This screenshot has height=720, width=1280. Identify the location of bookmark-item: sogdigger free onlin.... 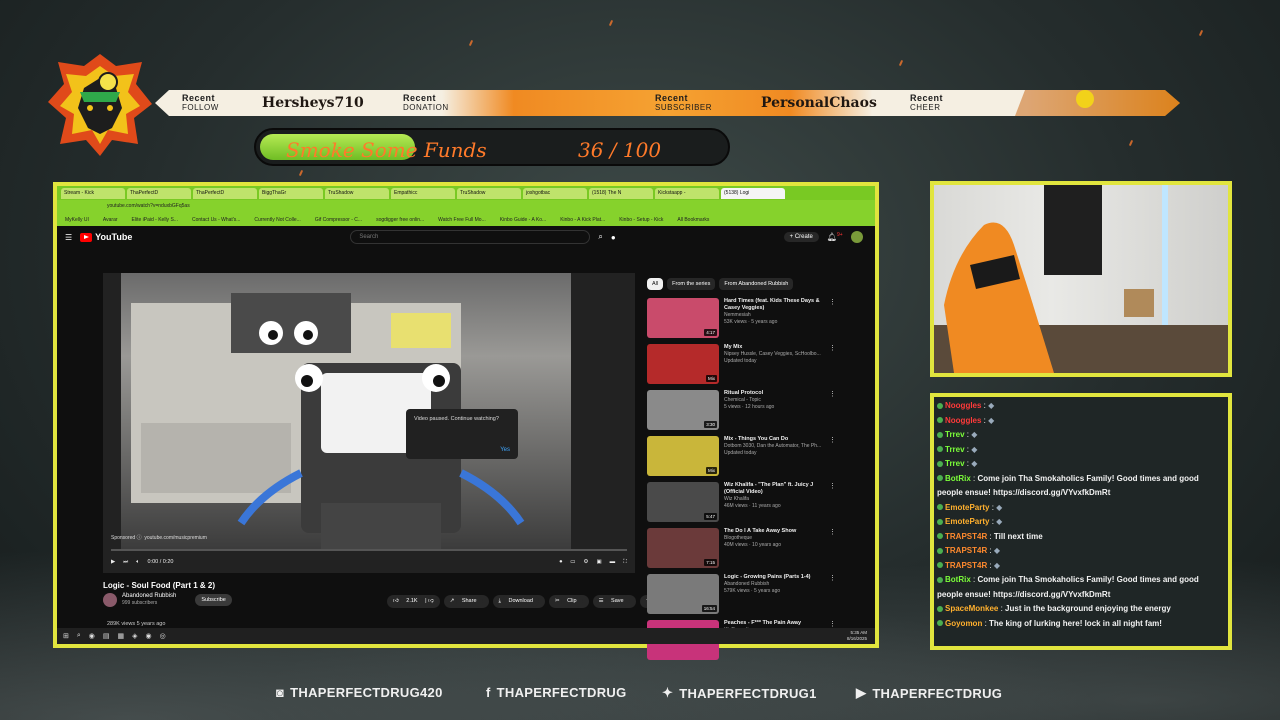
(400, 220).